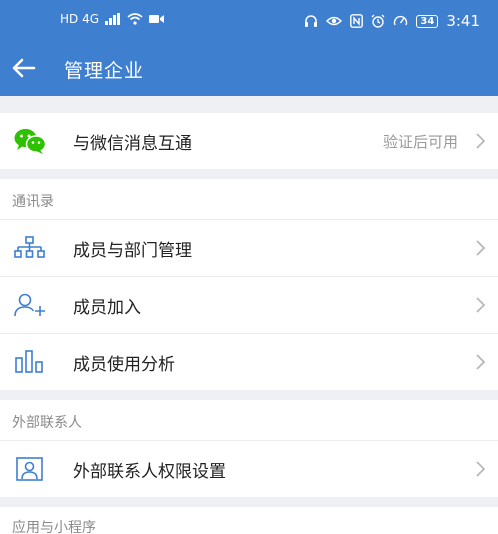 The height and width of the screenshot is (534, 498). What do you see at coordinates (334, 21) in the screenshot?
I see `eye-icon` at bounding box center [334, 21].